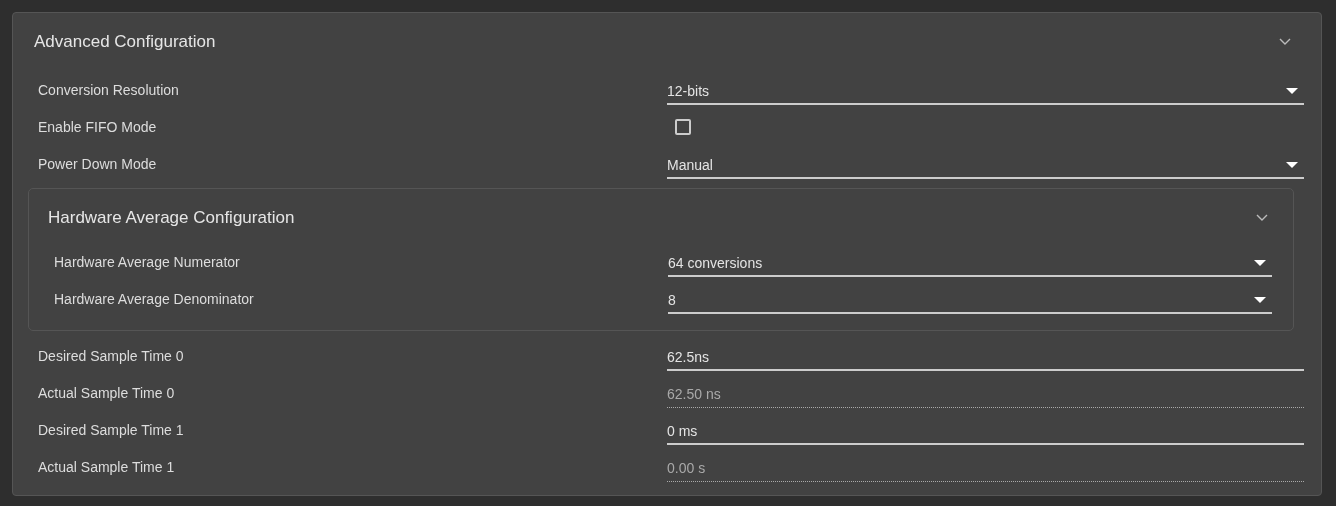  I want to click on dropdown: 64 conversions, so click(970, 263).